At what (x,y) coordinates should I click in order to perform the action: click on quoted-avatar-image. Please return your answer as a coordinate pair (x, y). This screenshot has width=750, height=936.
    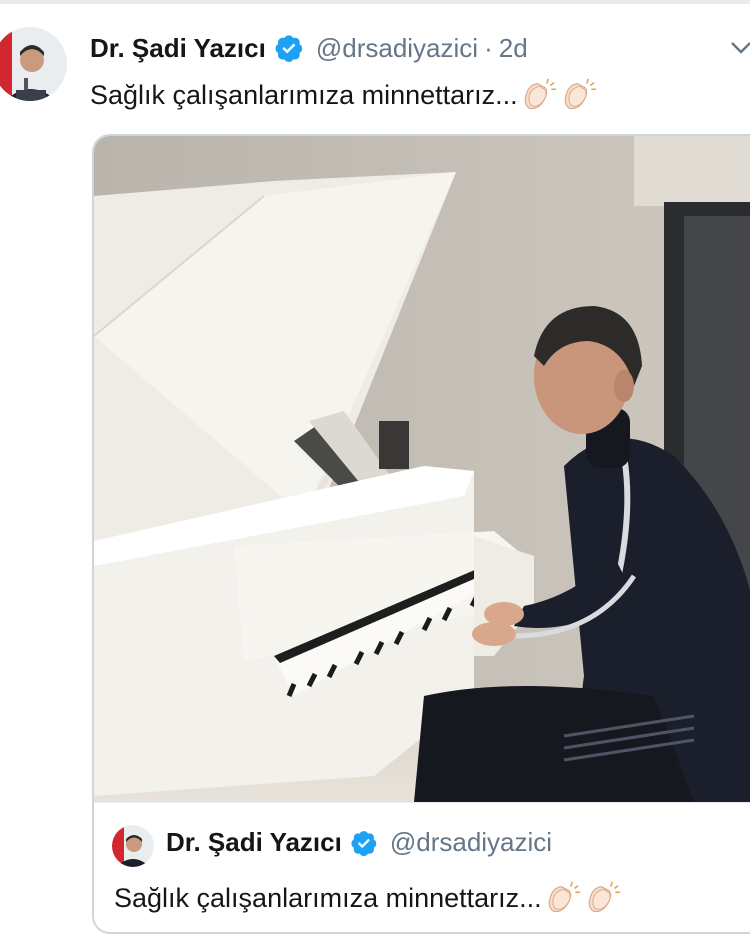
    Looking at the image, I should click on (133, 846).